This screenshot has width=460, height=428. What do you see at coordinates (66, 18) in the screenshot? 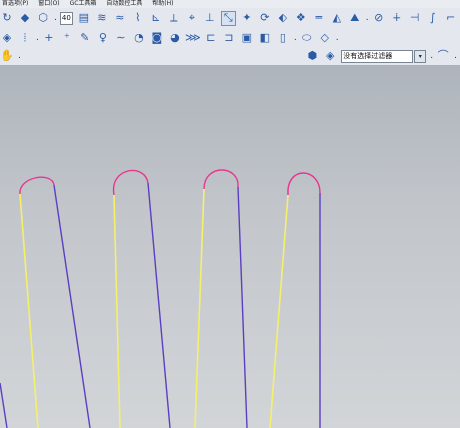
I see `value-field: 40` at bounding box center [66, 18].